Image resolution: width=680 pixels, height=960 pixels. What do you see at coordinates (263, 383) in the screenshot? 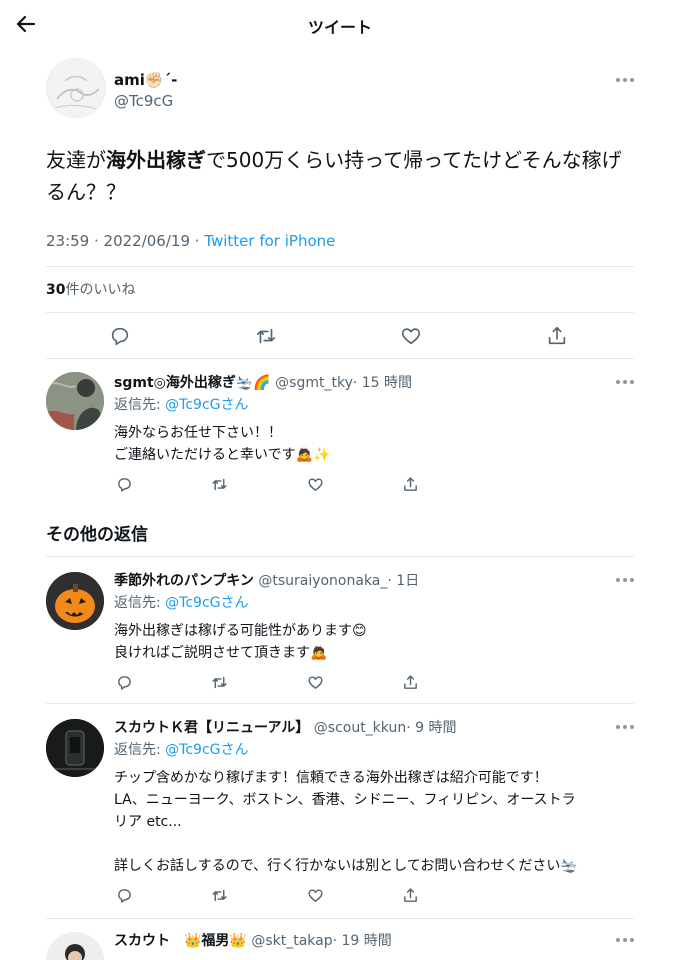
I see `reply-header: sgmt◎海外出稼ぎ🛬🌈 @sgmt_tky· 15 時間` at bounding box center [263, 383].